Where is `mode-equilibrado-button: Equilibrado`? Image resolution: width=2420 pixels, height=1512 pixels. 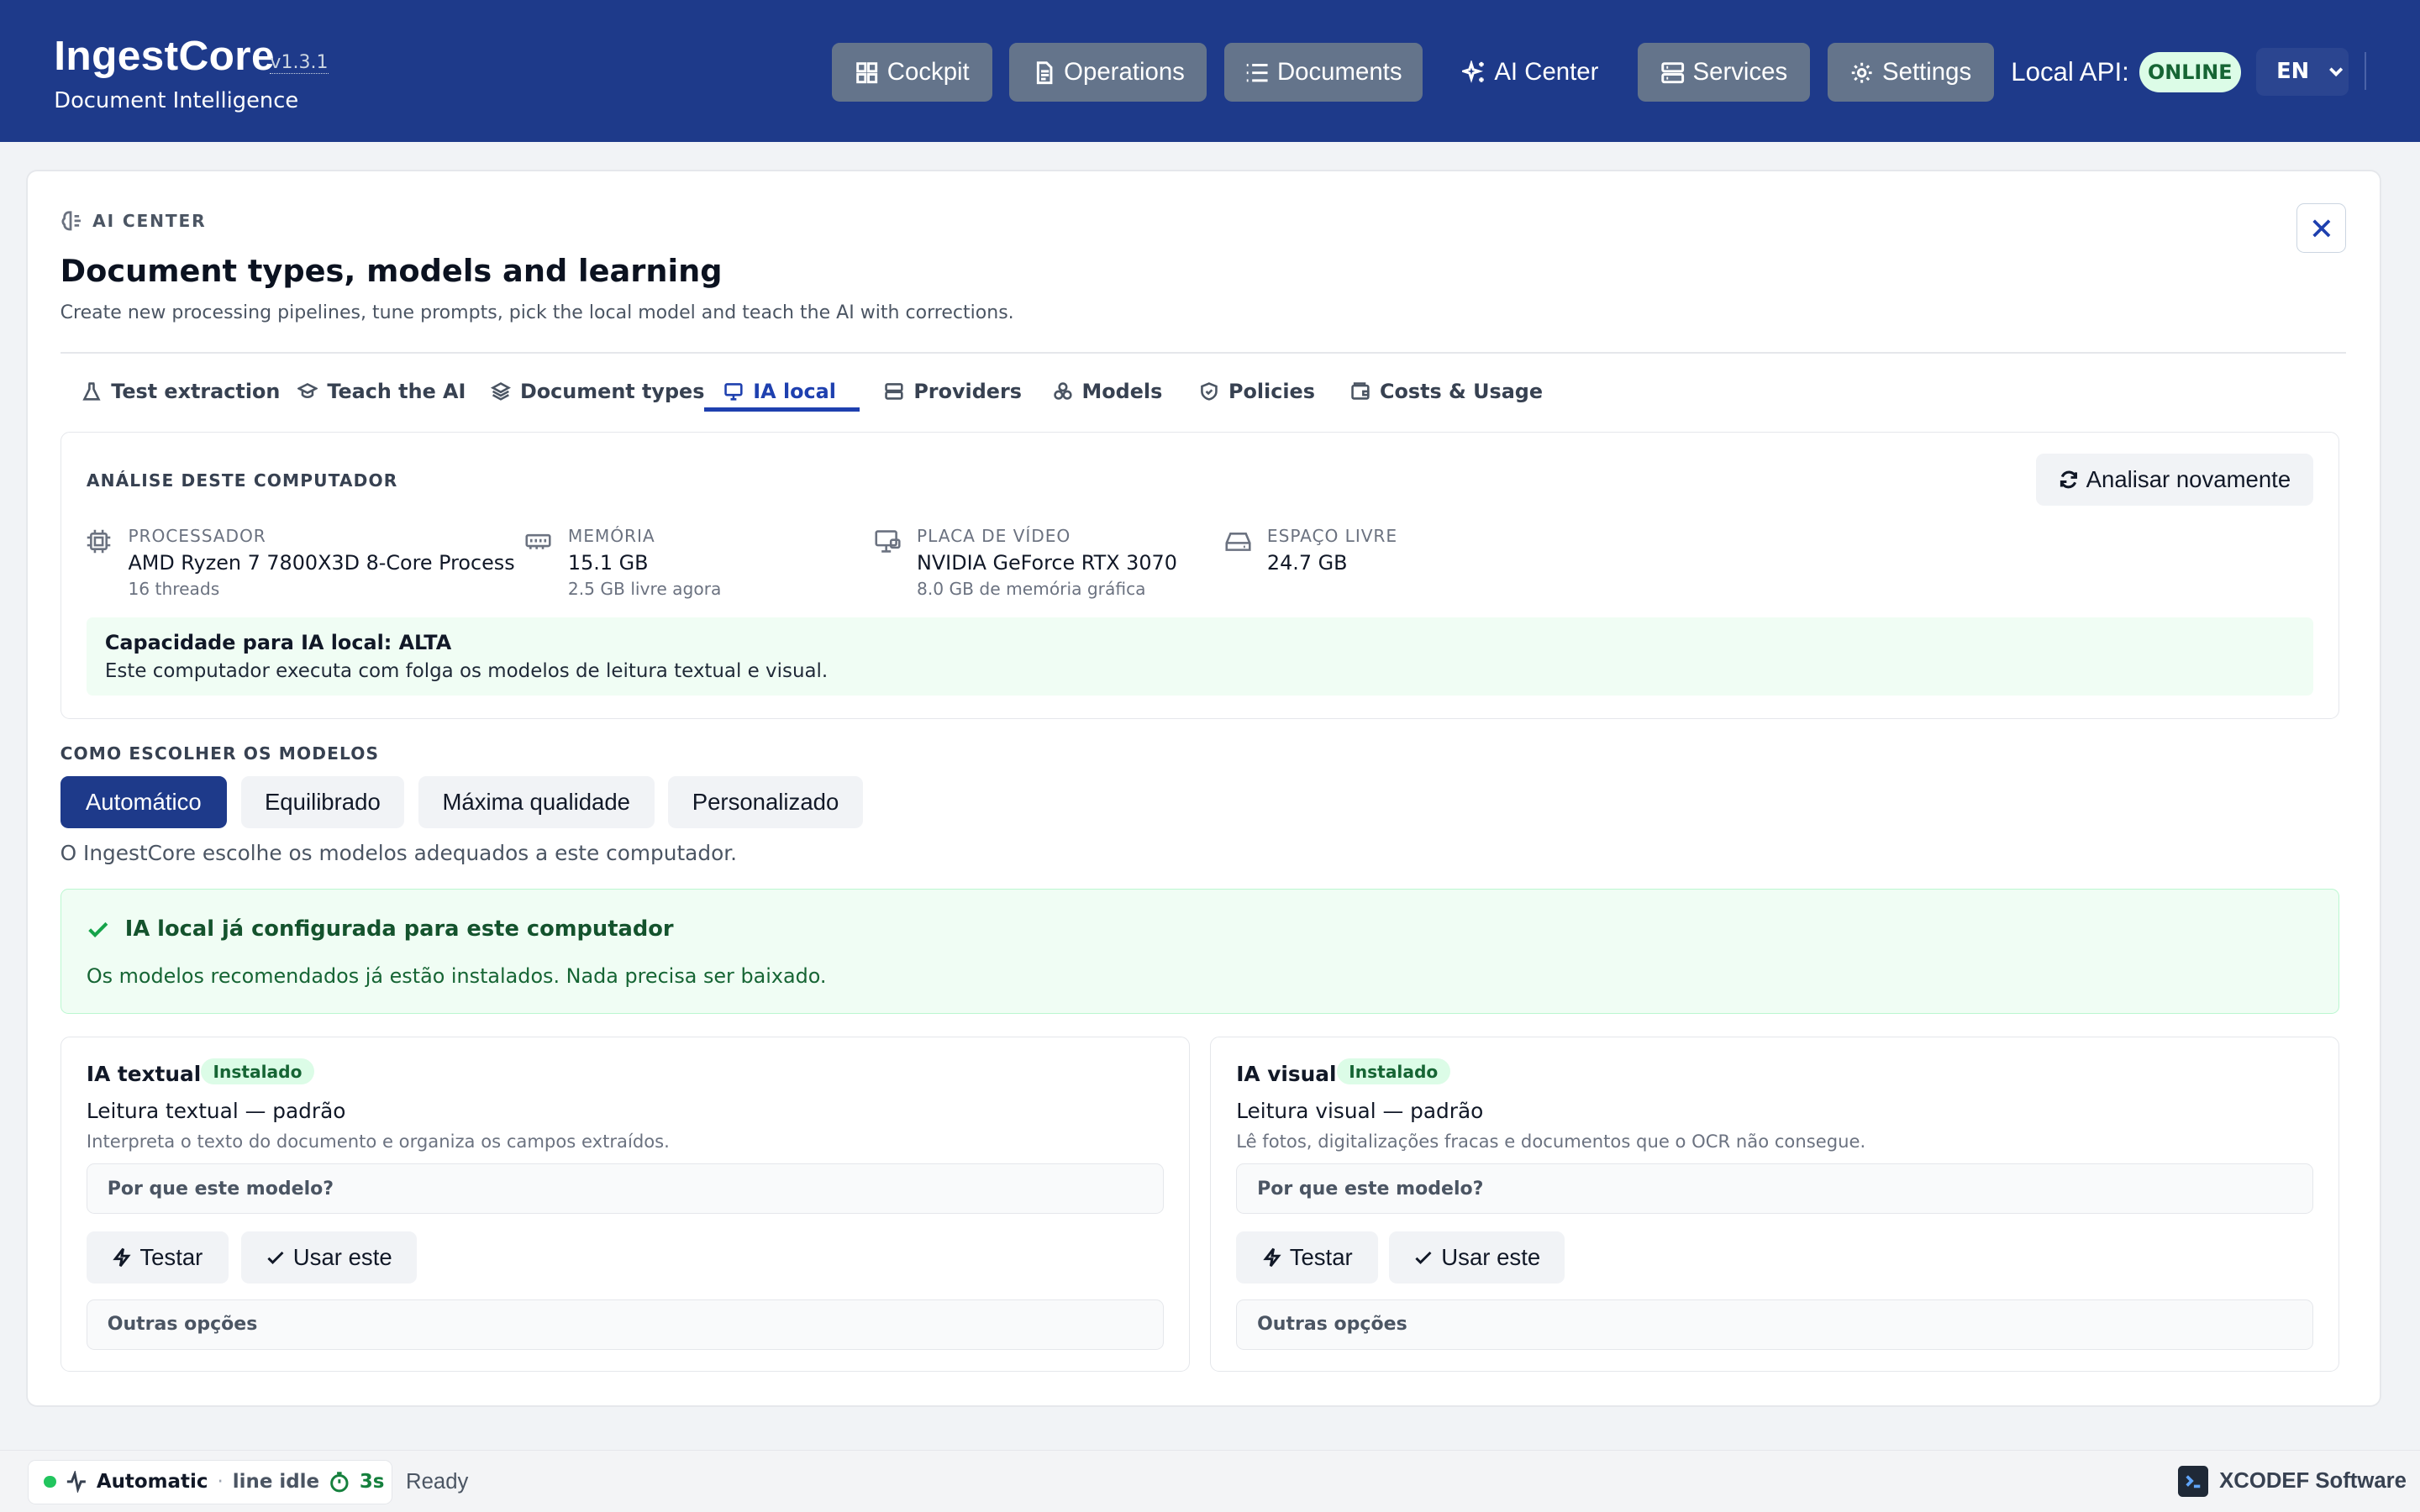
mode-equilibrado-button: Equilibrado is located at coordinates (322, 802).